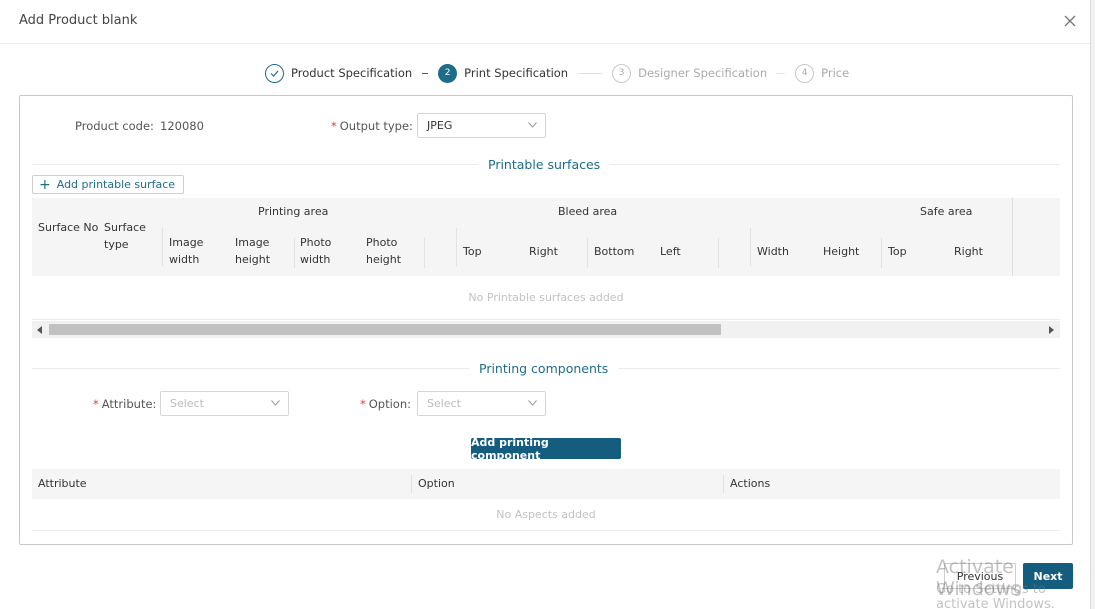 The height and width of the screenshot is (609, 1095). Describe the element at coordinates (440, 125) in the screenshot. I see `output-type-value: JPEG` at that location.